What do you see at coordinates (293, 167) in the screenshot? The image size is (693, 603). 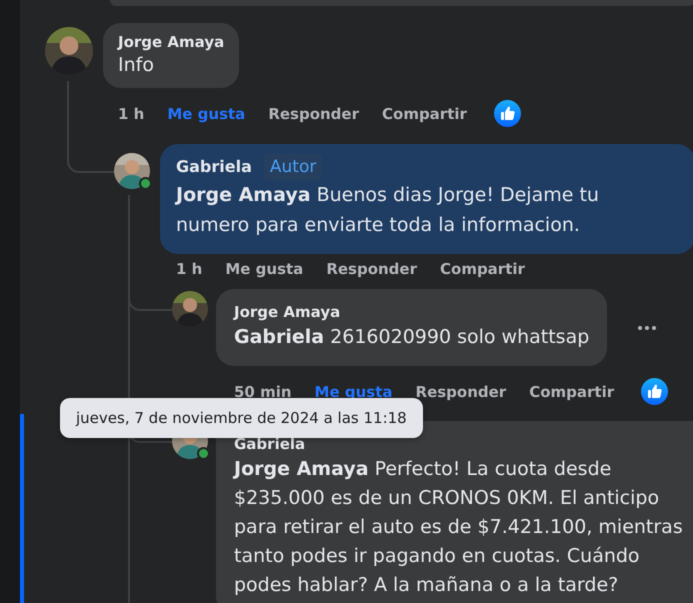 I see `author-badge: Autor` at bounding box center [293, 167].